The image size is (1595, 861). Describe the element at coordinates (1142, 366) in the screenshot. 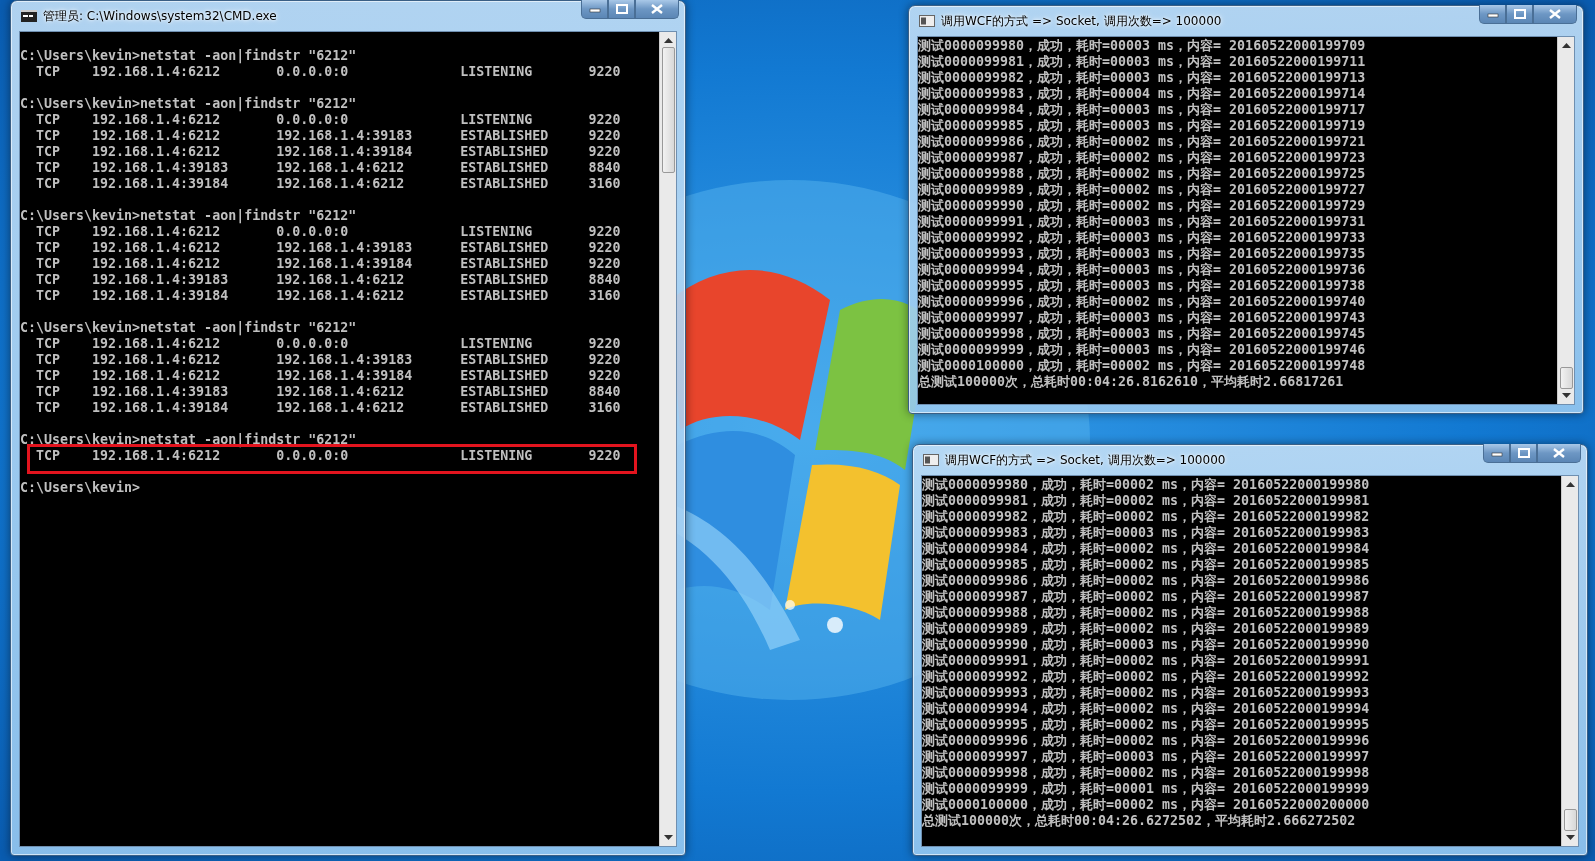

I see `console-line: 测试0000100000，成功，耗时=00002 ms，内容= 20160522000199748` at that location.